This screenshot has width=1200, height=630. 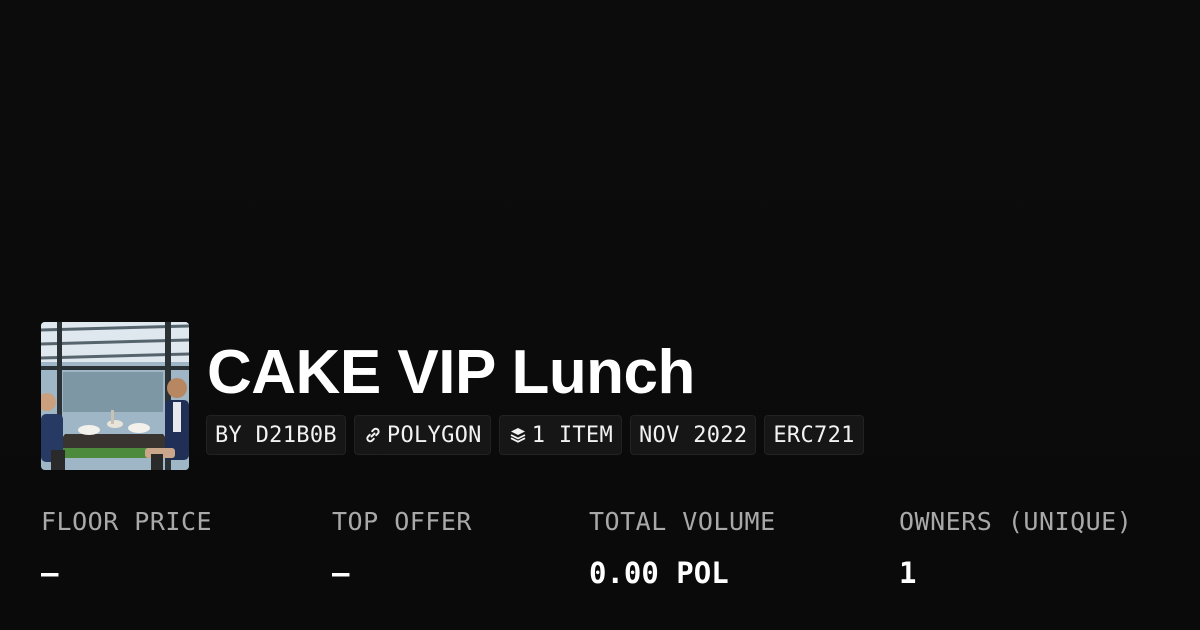 I want to click on stat-top-offer: TOP OFFER –, so click(x=402, y=548).